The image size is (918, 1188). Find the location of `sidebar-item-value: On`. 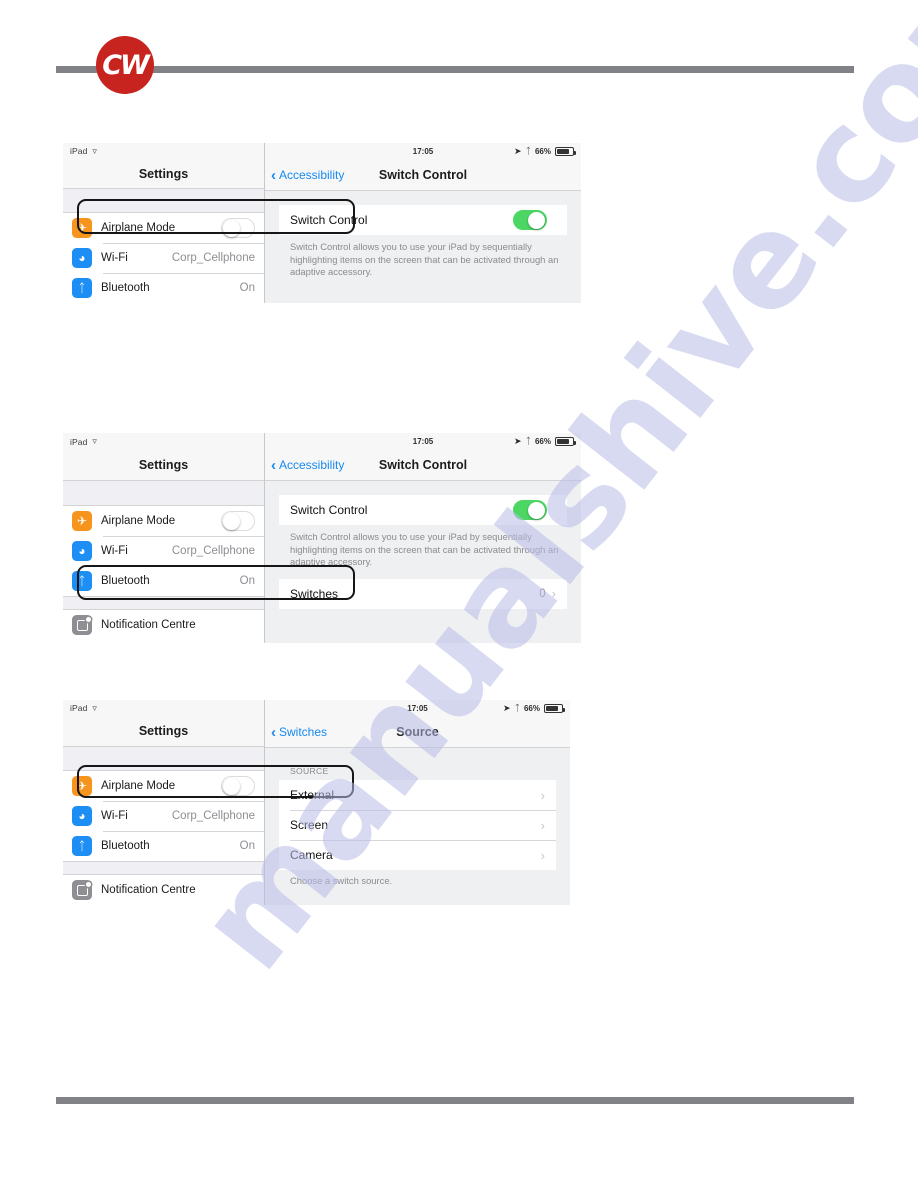

sidebar-item-value: On is located at coordinates (247, 846).